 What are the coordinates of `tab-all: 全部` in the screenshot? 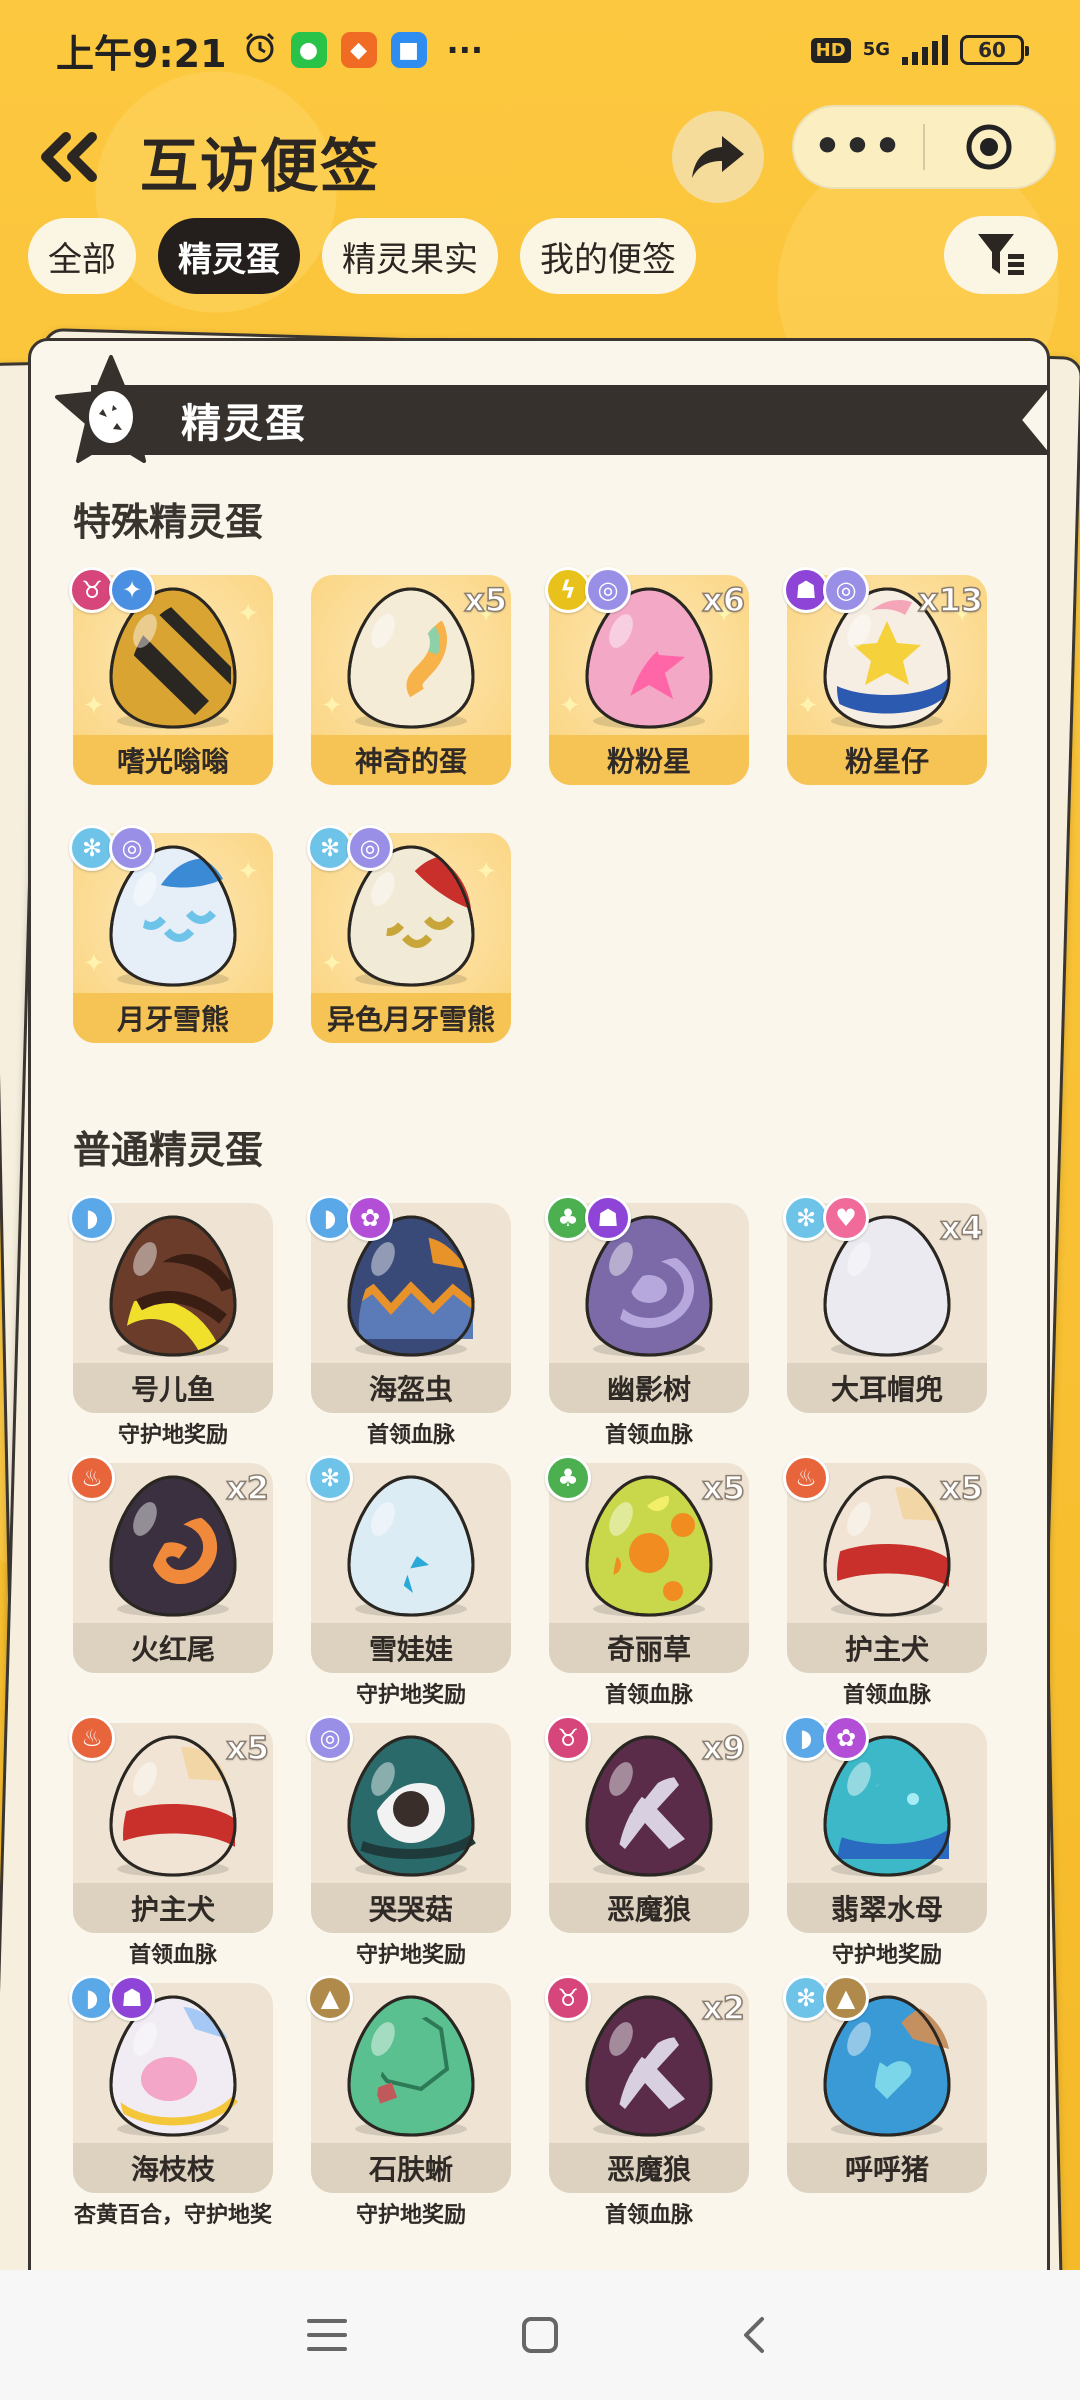 It's located at (82, 256).